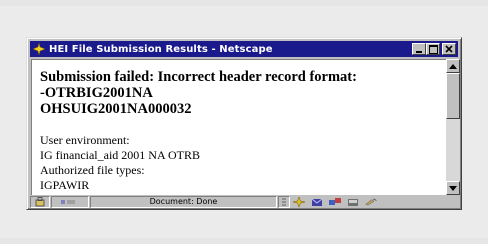  I want to click on dashboard-icon, so click(284, 201).